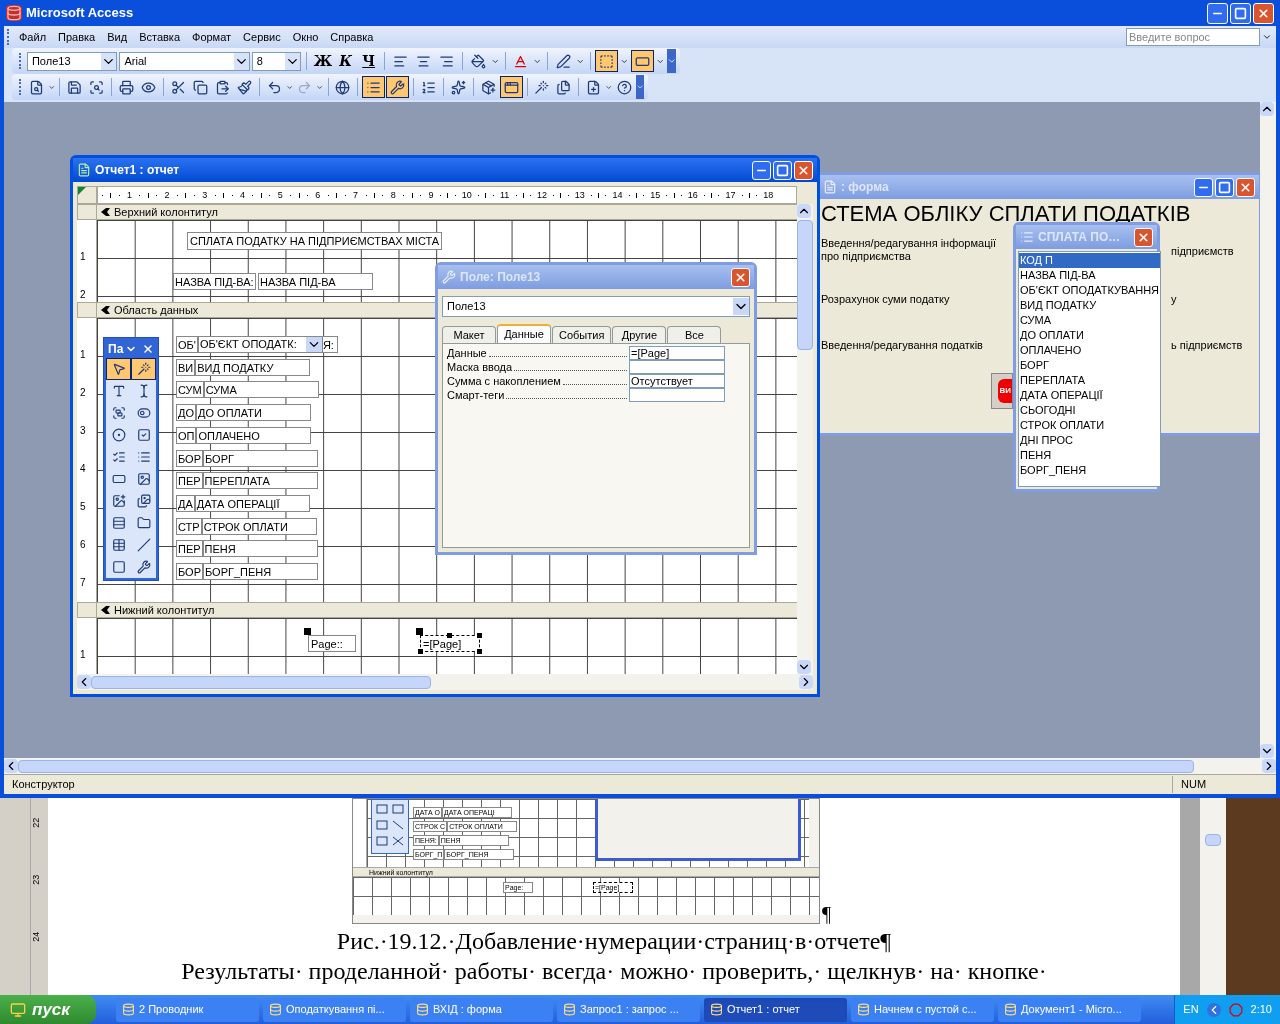 The width and height of the screenshot is (1280, 1024). What do you see at coordinates (44, 785) in the screenshot?
I see `status-text: Конструктор` at bounding box center [44, 785].